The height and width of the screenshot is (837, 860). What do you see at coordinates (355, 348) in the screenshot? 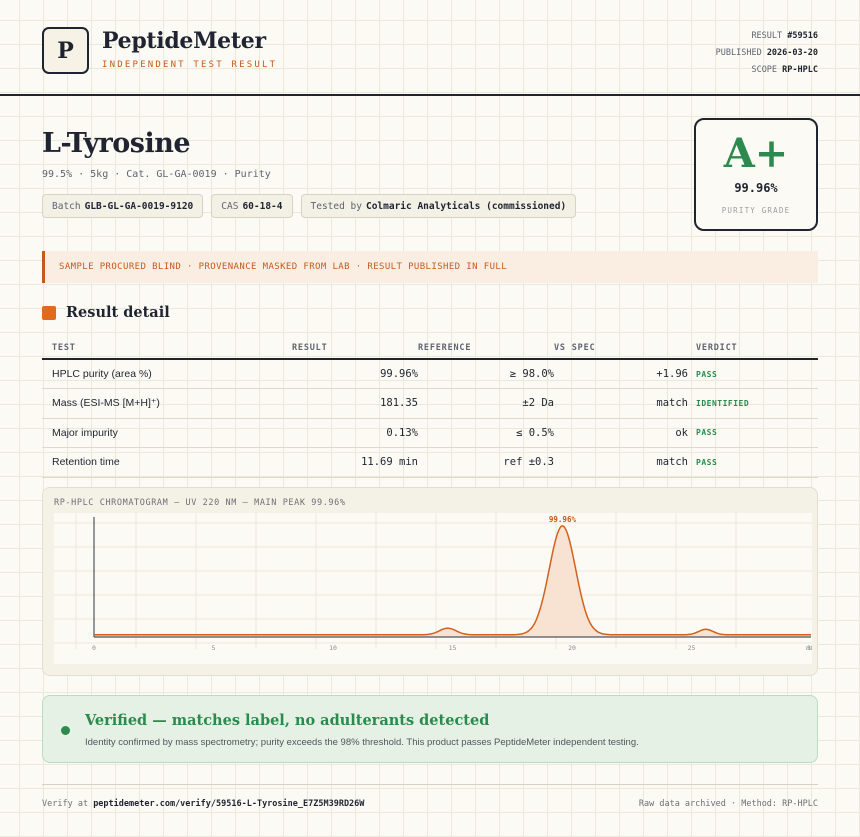
I see `col-result: RESULT` at bounding box center [355, 348].